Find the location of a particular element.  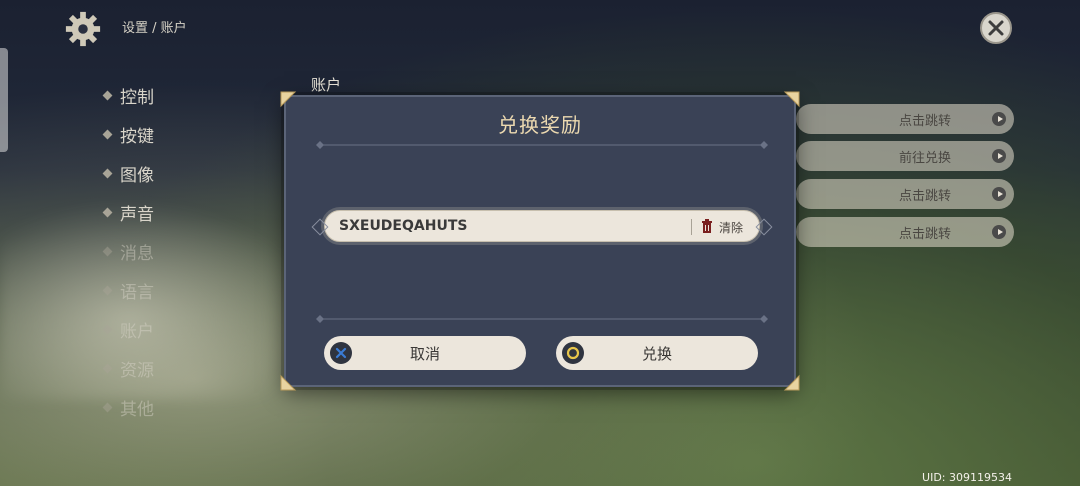

section-title: 账户 is located at coordinates (326, 85).